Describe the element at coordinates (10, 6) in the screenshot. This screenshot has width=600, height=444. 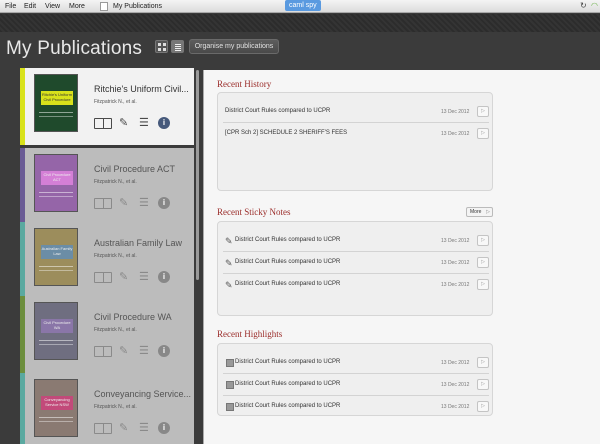
I see `menu-file: File` at that location.